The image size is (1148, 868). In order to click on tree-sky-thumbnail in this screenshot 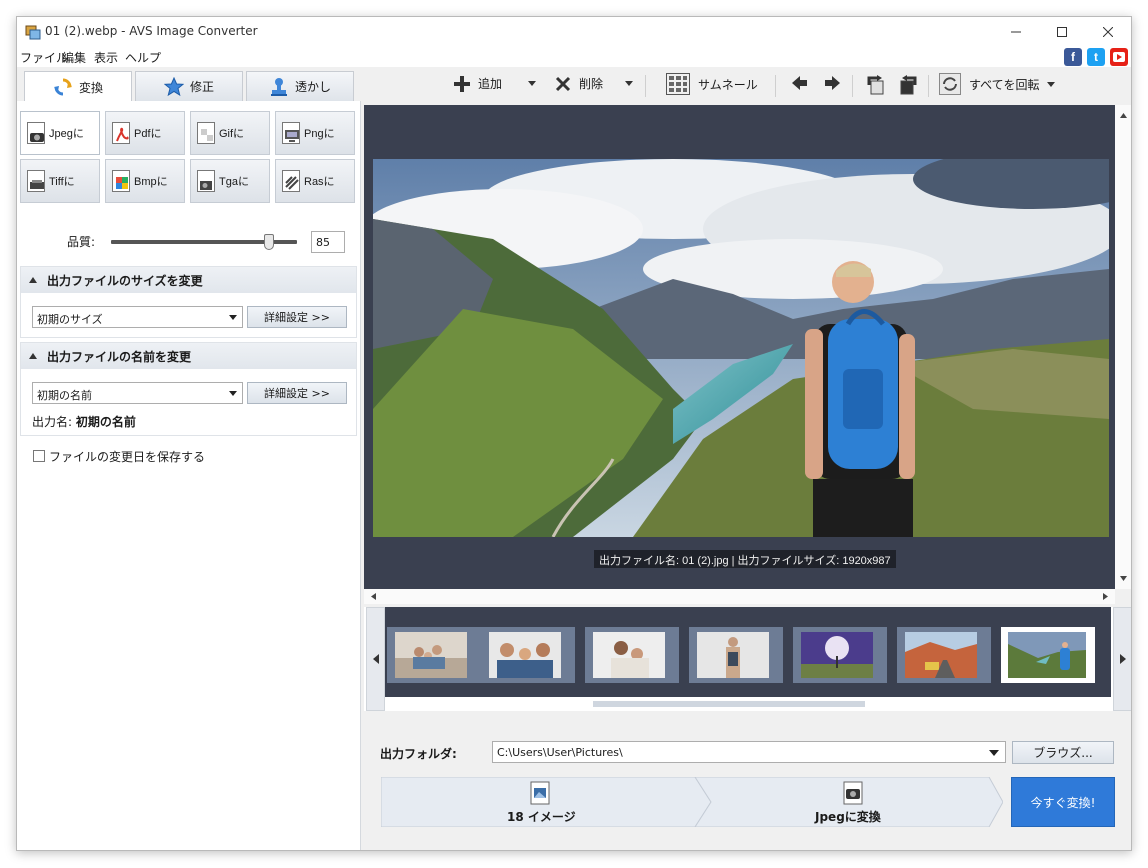, I will do `click(837, 655)`.